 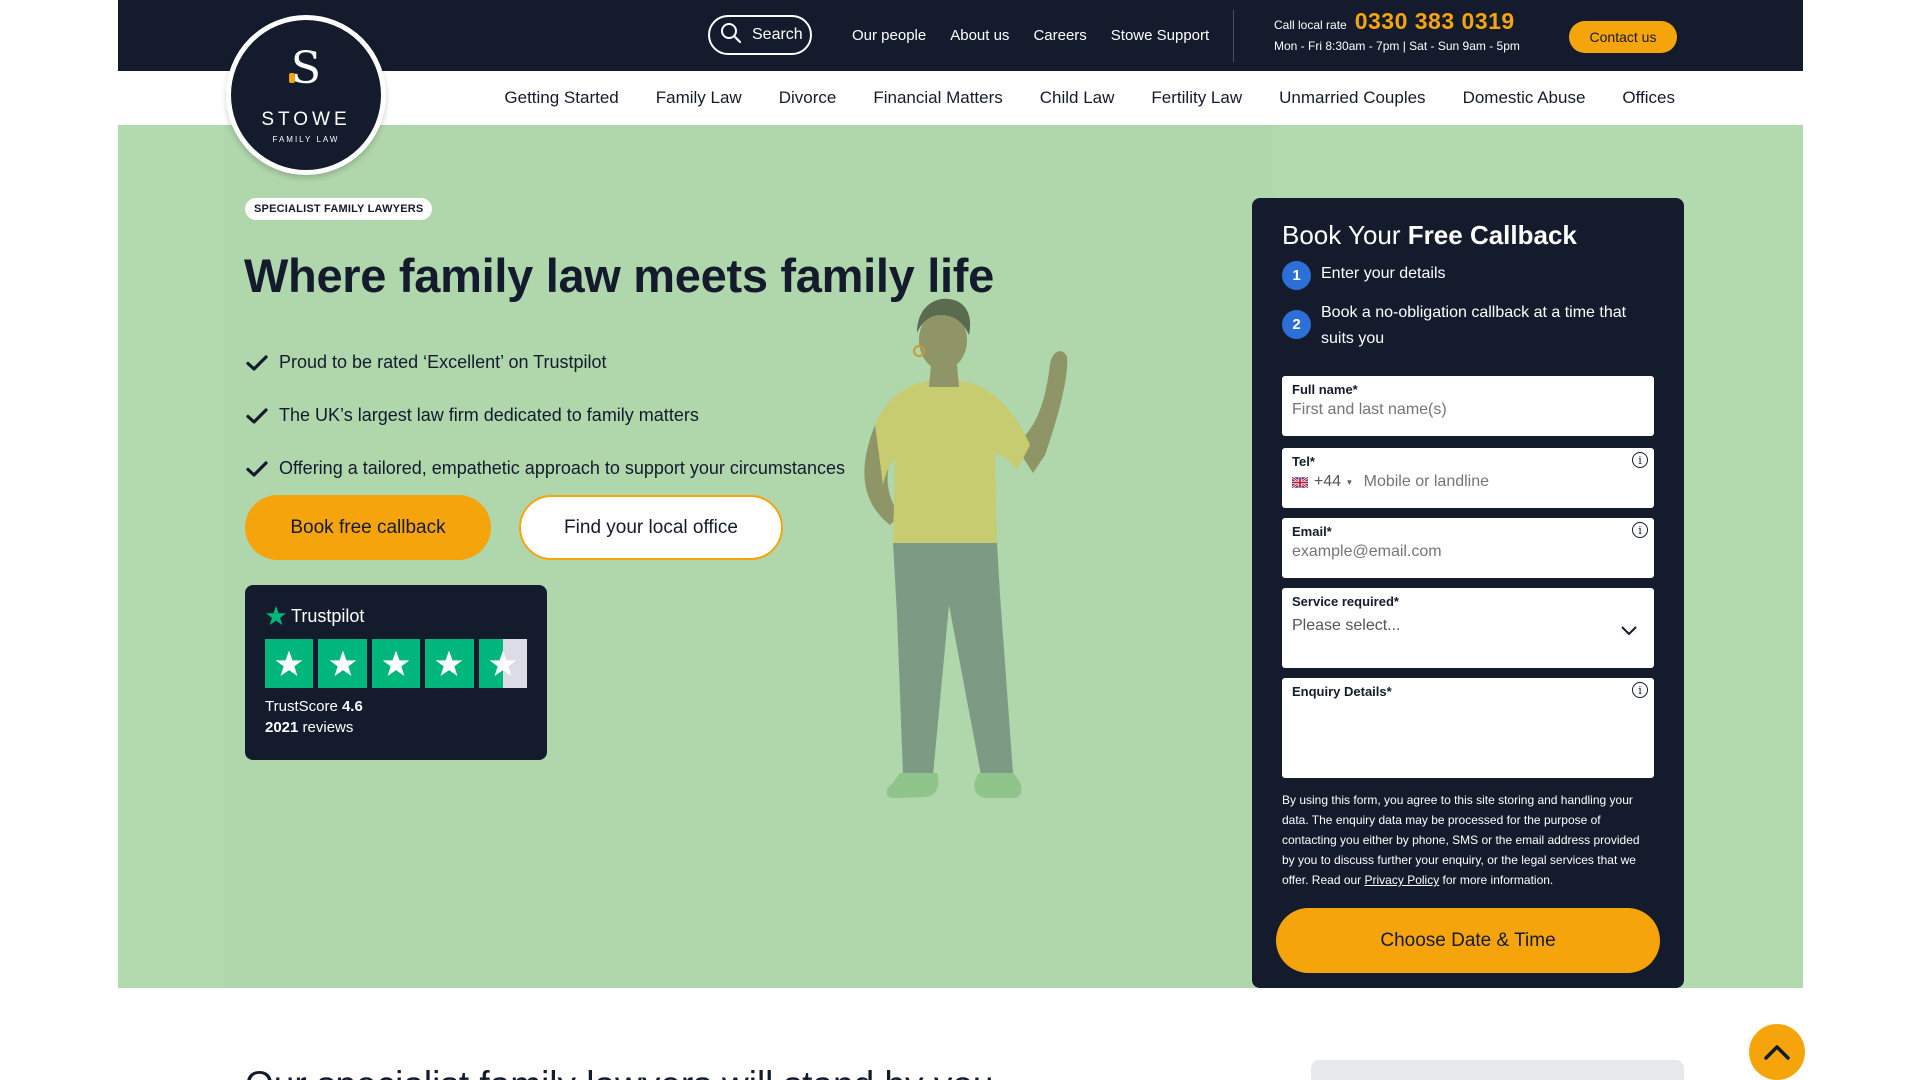 I want to click on specialist-badge: SPECIALIST FAMILY LAWYERS, so click(x=339, y=209).